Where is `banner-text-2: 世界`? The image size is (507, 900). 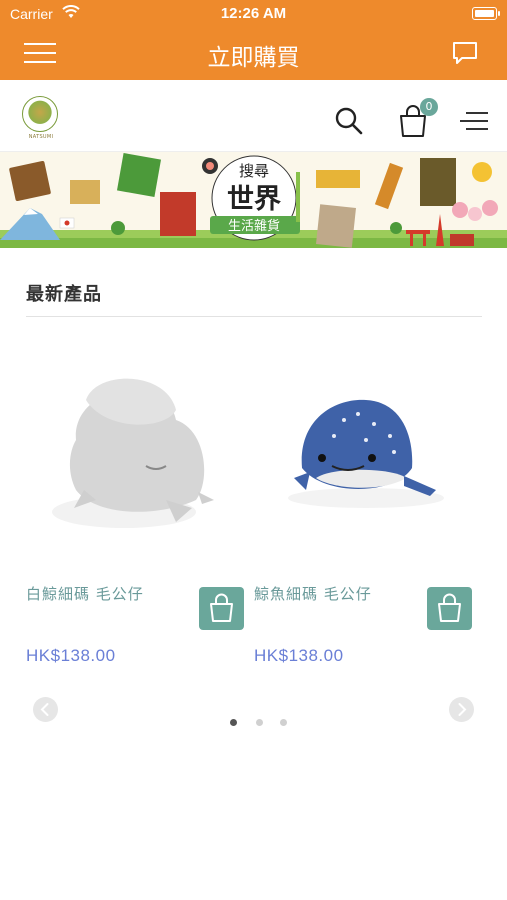
banner-text-2: 世界 is located at coordinates (254, 199).